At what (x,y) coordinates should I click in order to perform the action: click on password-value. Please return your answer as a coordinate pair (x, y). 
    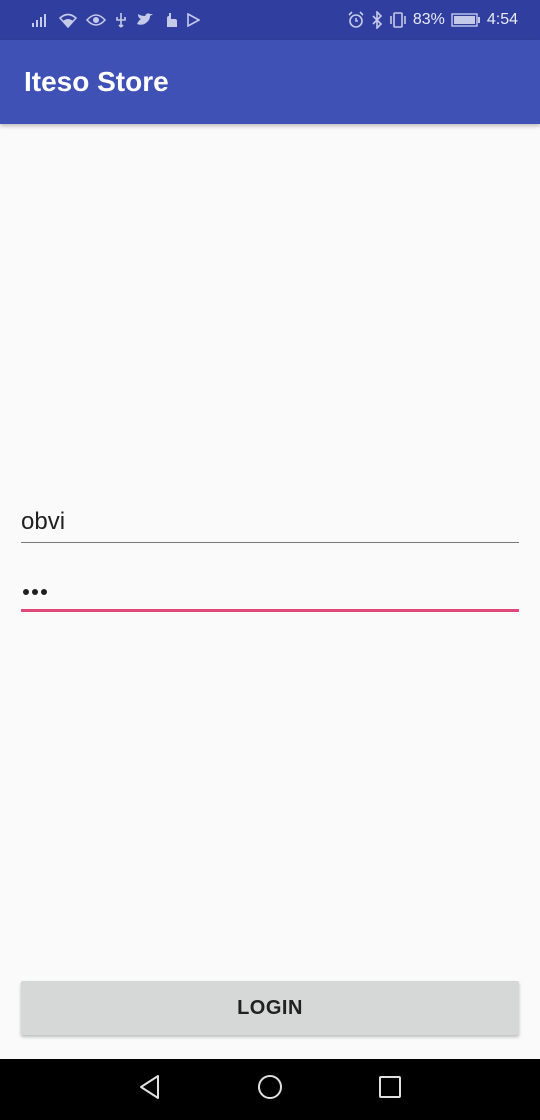
    Looking at the image, I should click on (35, 592).